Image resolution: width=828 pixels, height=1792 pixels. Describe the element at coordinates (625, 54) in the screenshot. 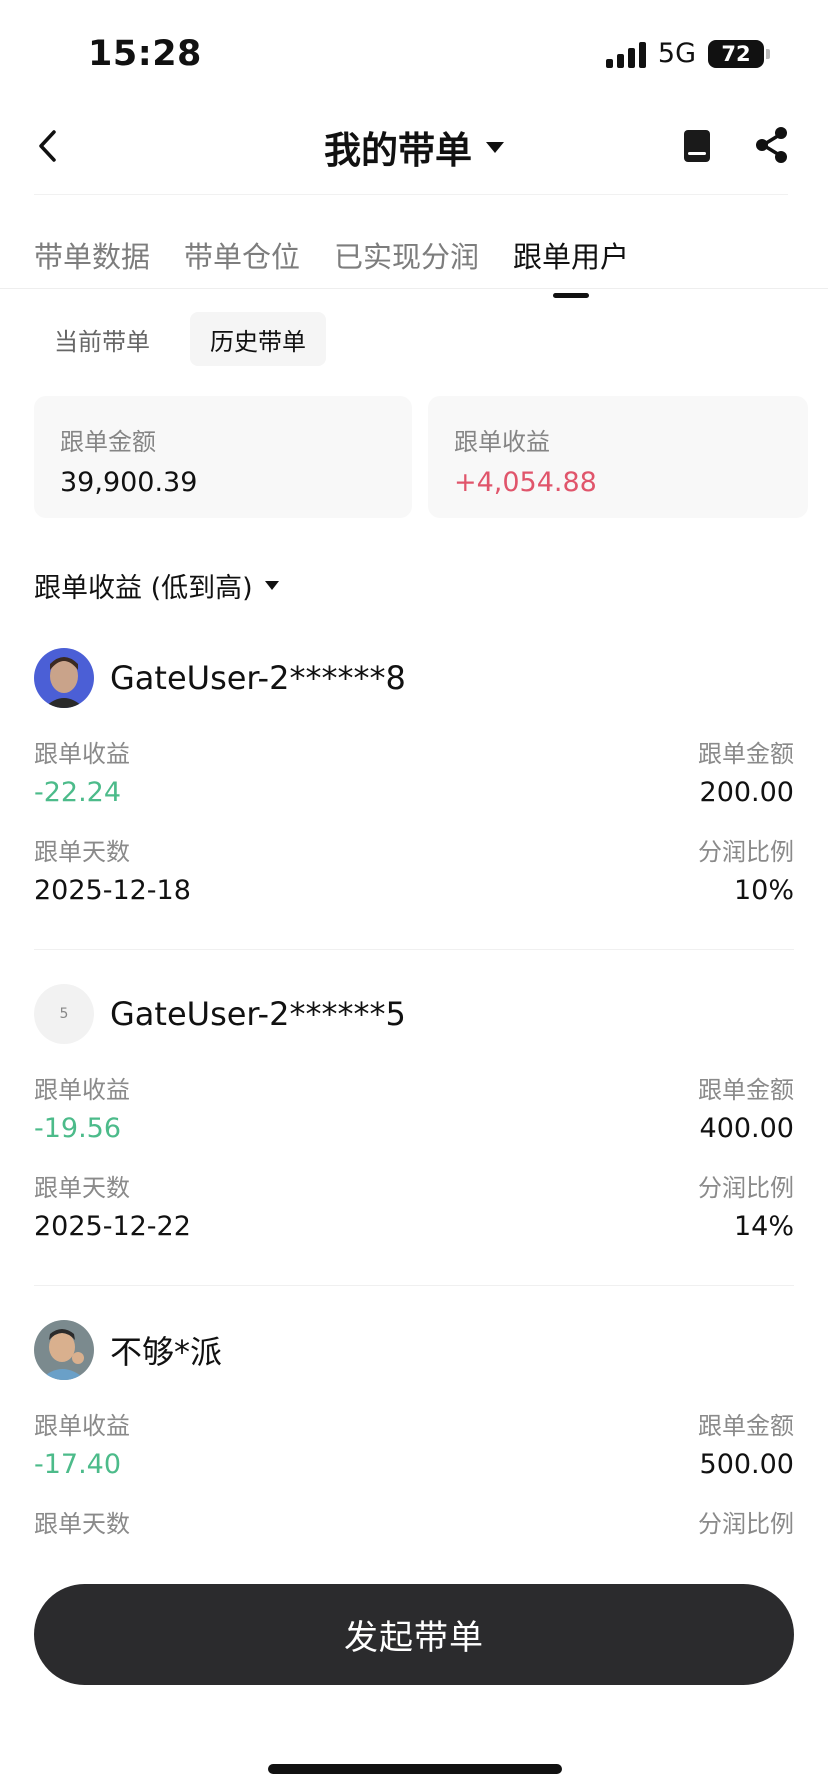

I see `signal-icon` at that location.